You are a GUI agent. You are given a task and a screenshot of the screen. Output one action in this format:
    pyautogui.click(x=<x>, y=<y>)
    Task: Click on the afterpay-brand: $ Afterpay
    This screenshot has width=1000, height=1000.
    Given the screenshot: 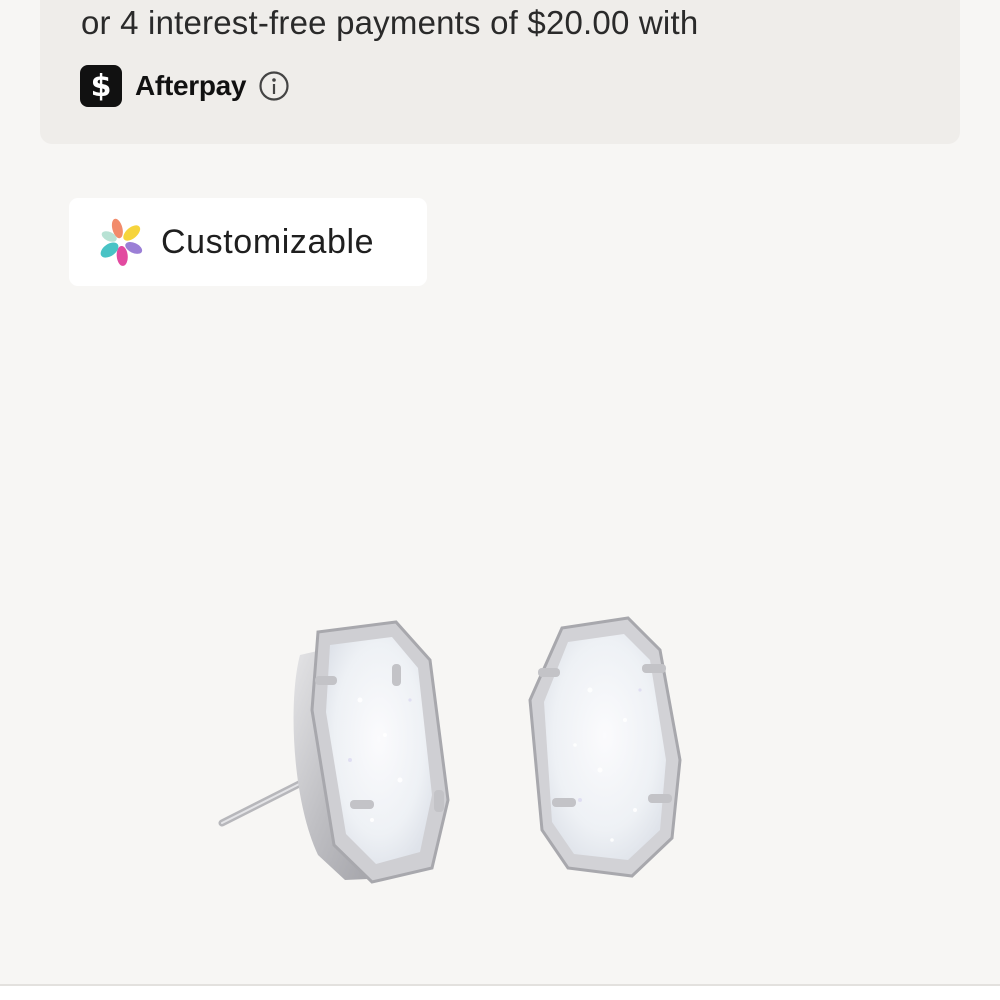 What is the action you would take?
    pyautogui.click(x=185, y=86)
    